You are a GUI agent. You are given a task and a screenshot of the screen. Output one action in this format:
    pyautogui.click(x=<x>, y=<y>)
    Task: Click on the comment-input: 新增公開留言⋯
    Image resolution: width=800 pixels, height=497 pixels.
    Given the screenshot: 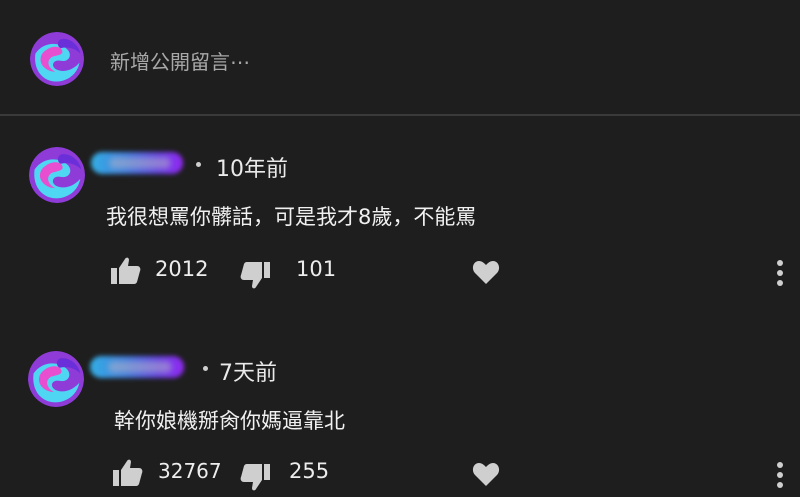 What is the action you would take?
    pyautogui.click(x=180, y=60)
    